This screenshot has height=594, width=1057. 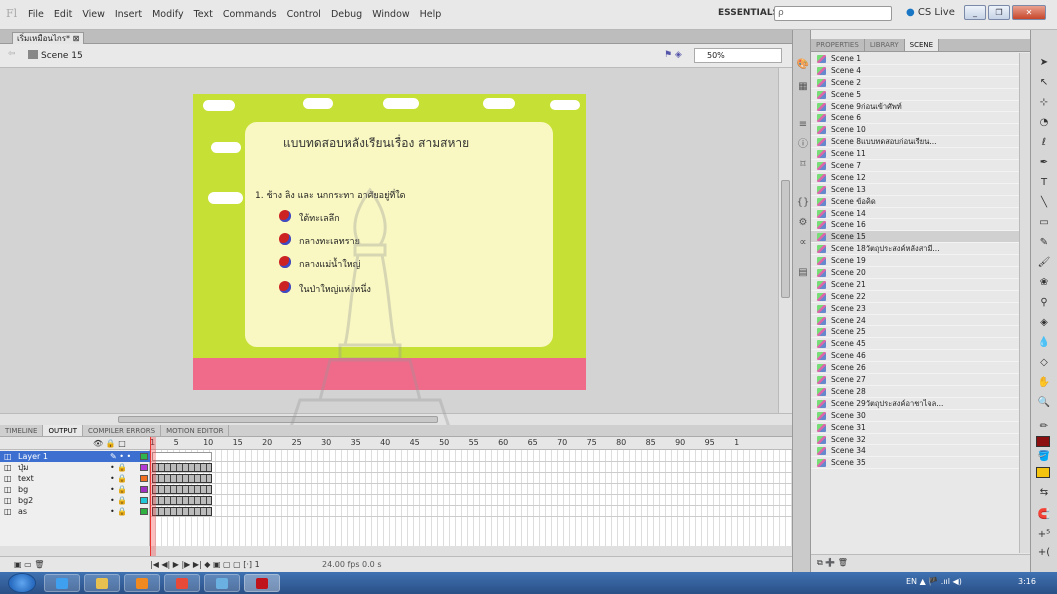 I want to click on snap-icon: 🧲, so click(x=1044, y=515).